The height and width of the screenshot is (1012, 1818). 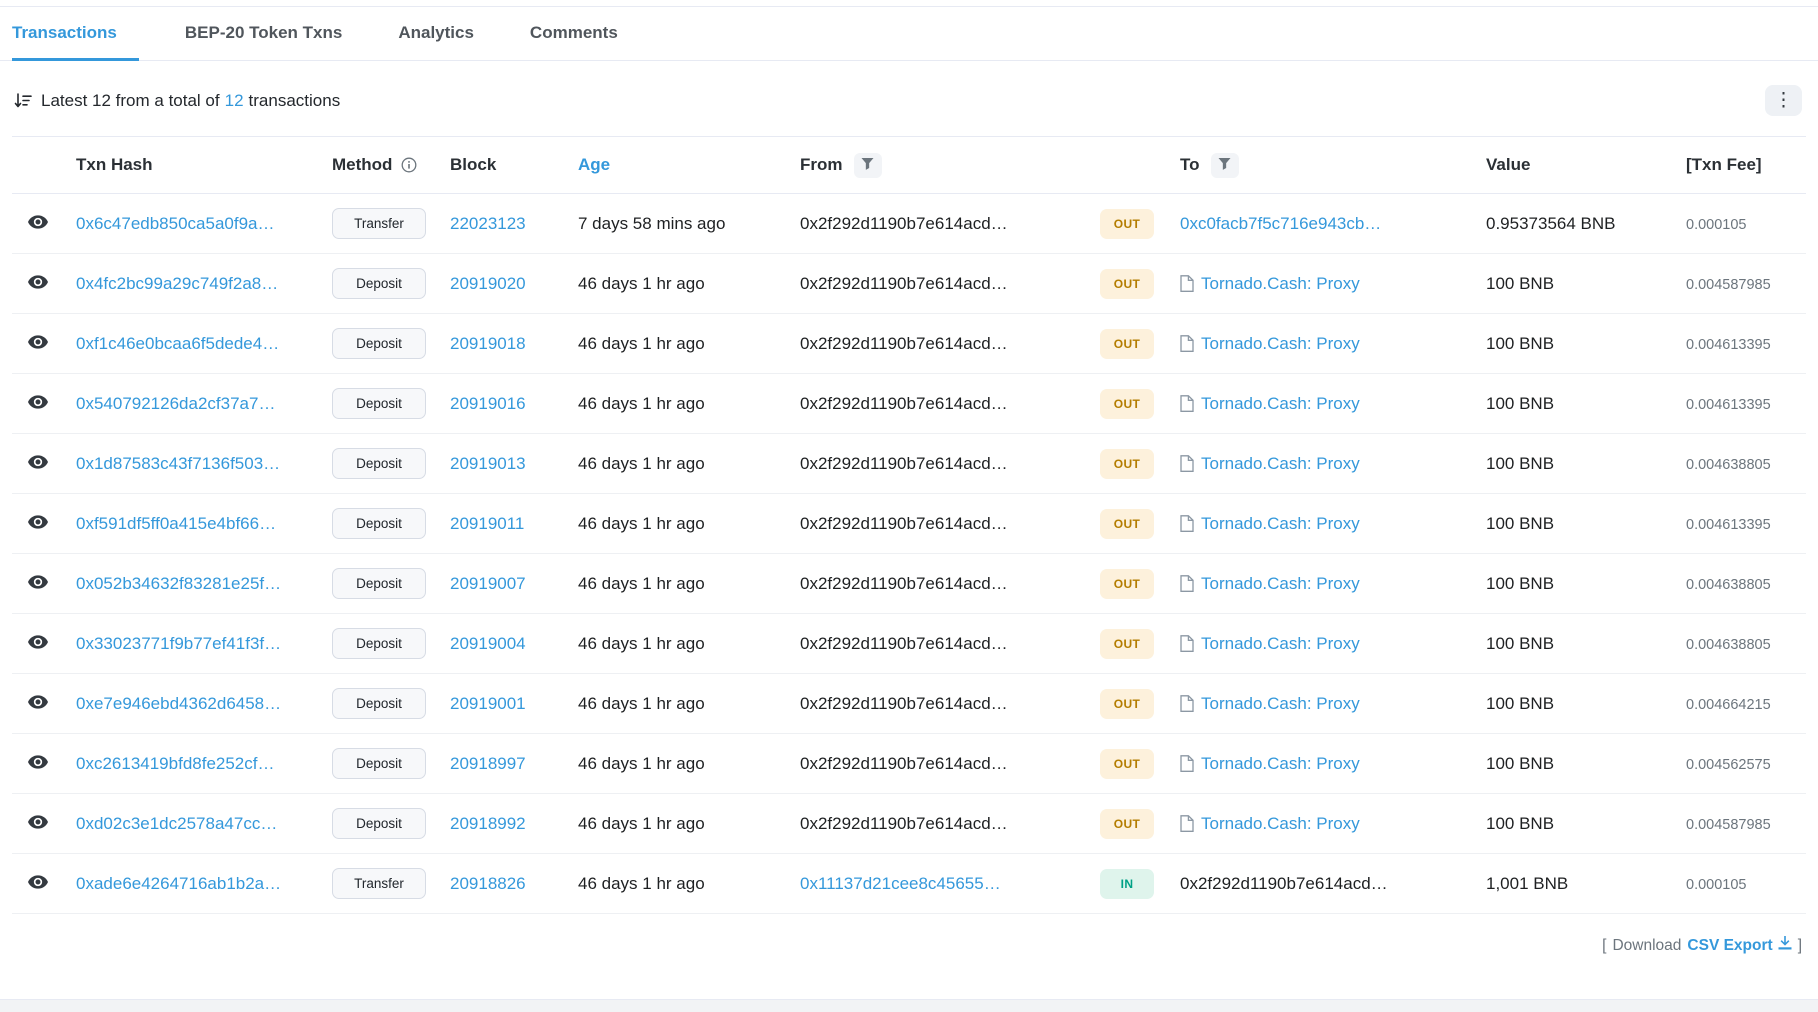 What do you see at coordinates (488, 643) in the screenshot?
I see `block-link: 20919004` at bounding box center [488, 643].